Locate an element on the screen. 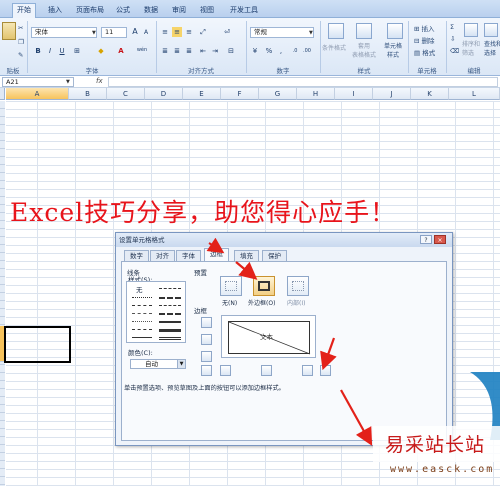 The image size is (500, 486). underline-button: U is located at coordinates (62, 51).